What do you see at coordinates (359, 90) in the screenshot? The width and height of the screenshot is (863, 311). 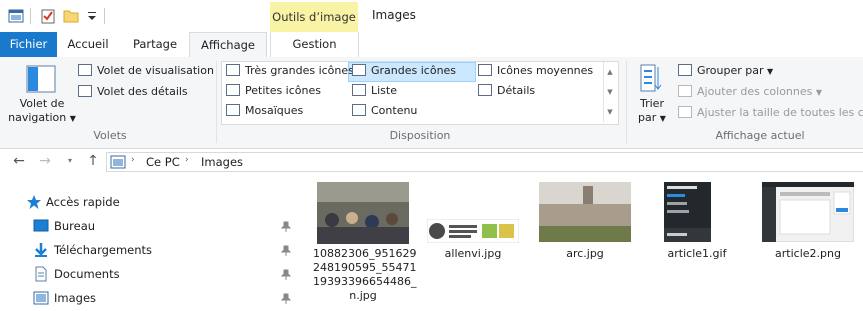 I see `list-icon` at bounding box center [359, 90].